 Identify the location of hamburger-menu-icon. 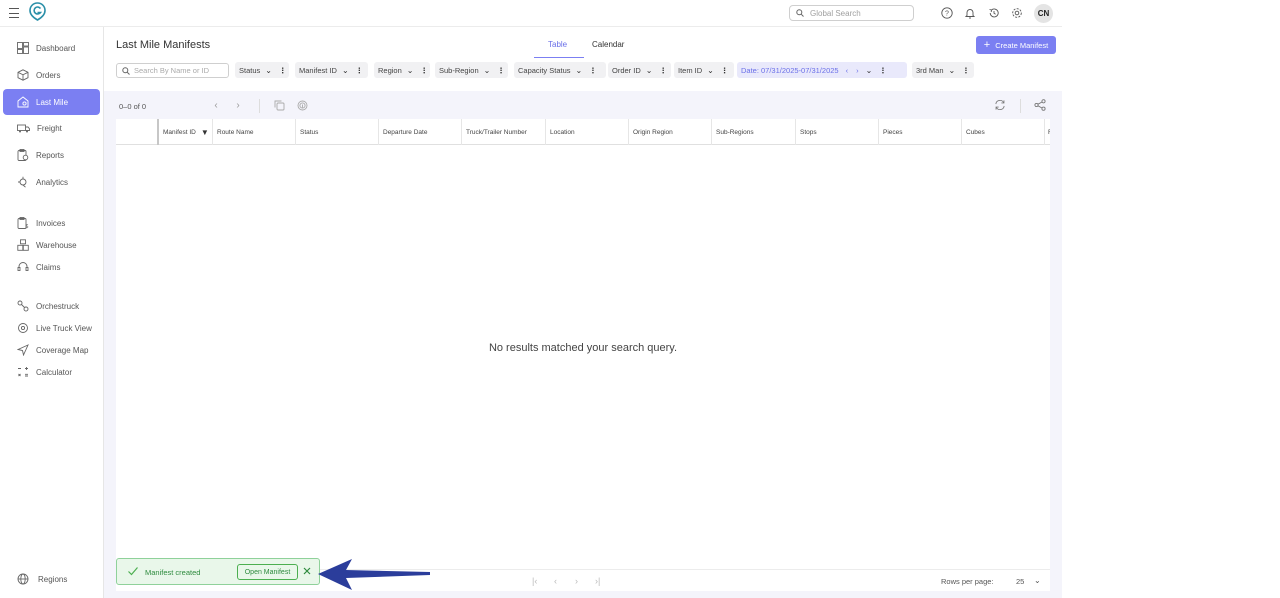
(14, 13).